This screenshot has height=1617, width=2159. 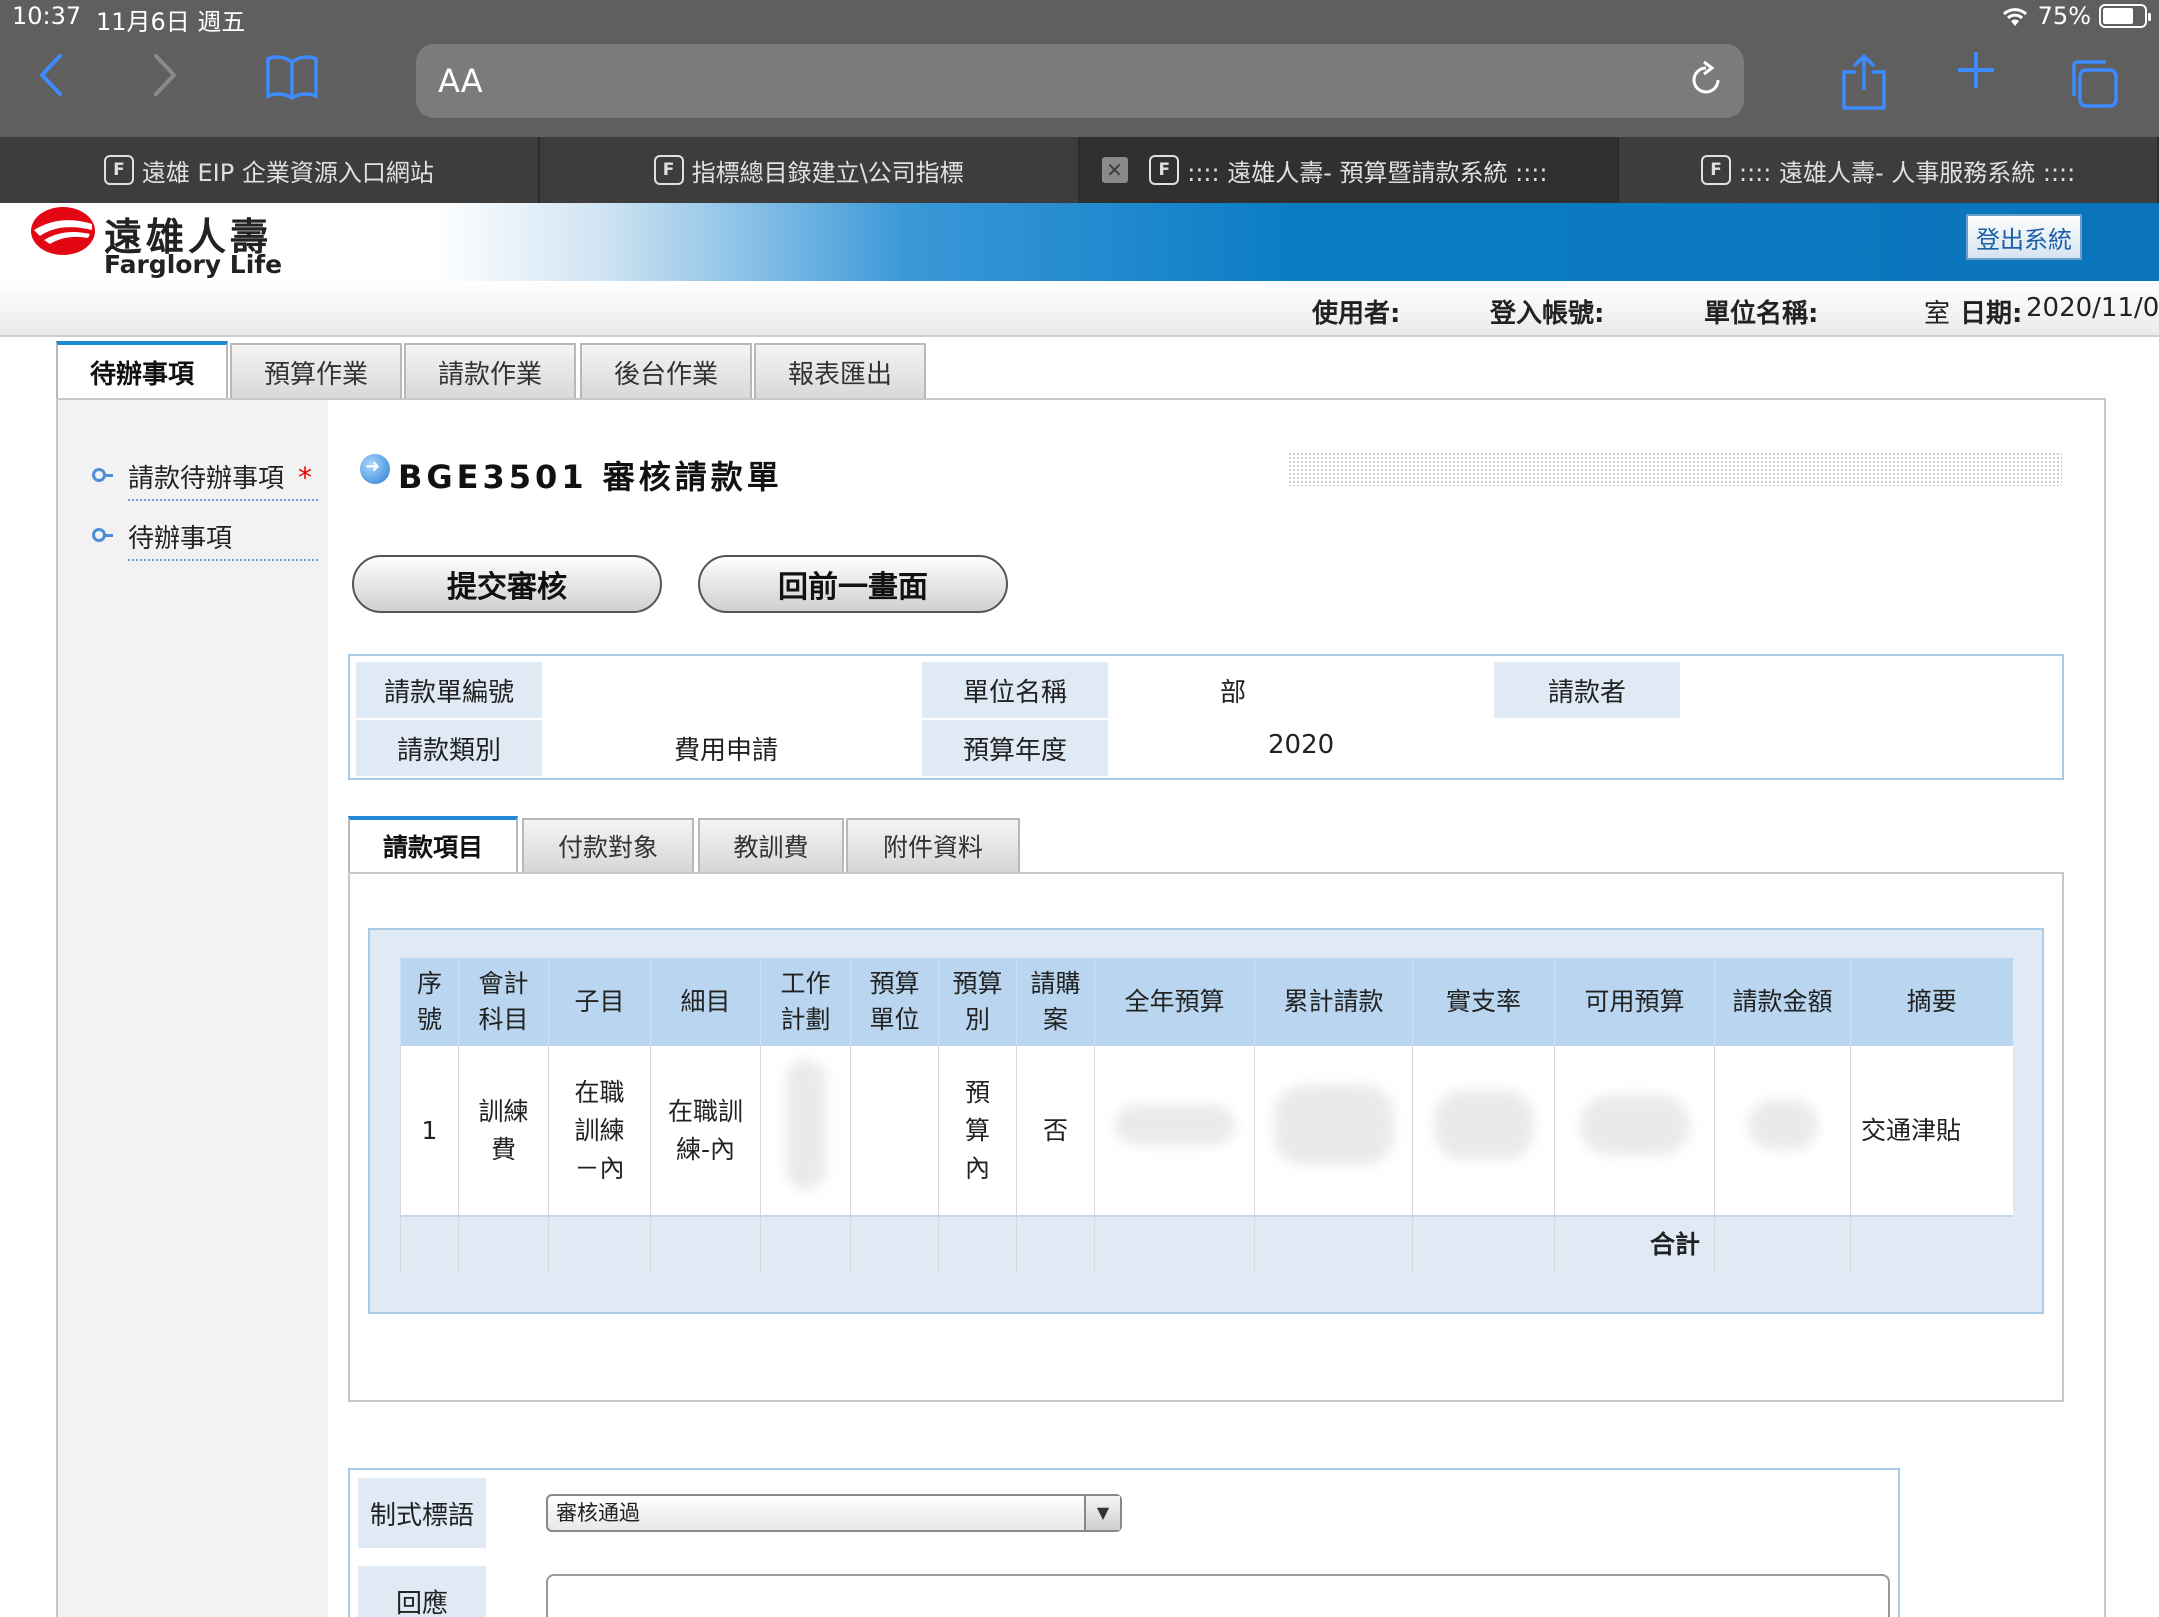 What do you see at coordinates (1634, 1243) in the screenshot?
I see `total-label: 合計` at bounding box center [1634, 1243].